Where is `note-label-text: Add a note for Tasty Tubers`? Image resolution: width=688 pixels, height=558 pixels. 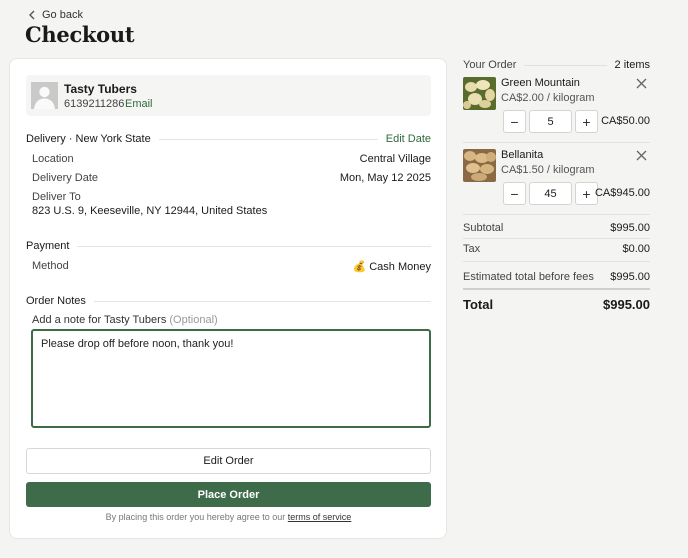 note-label-text: Add a note for Tasty Tubers is located at coordinates (99, 320).